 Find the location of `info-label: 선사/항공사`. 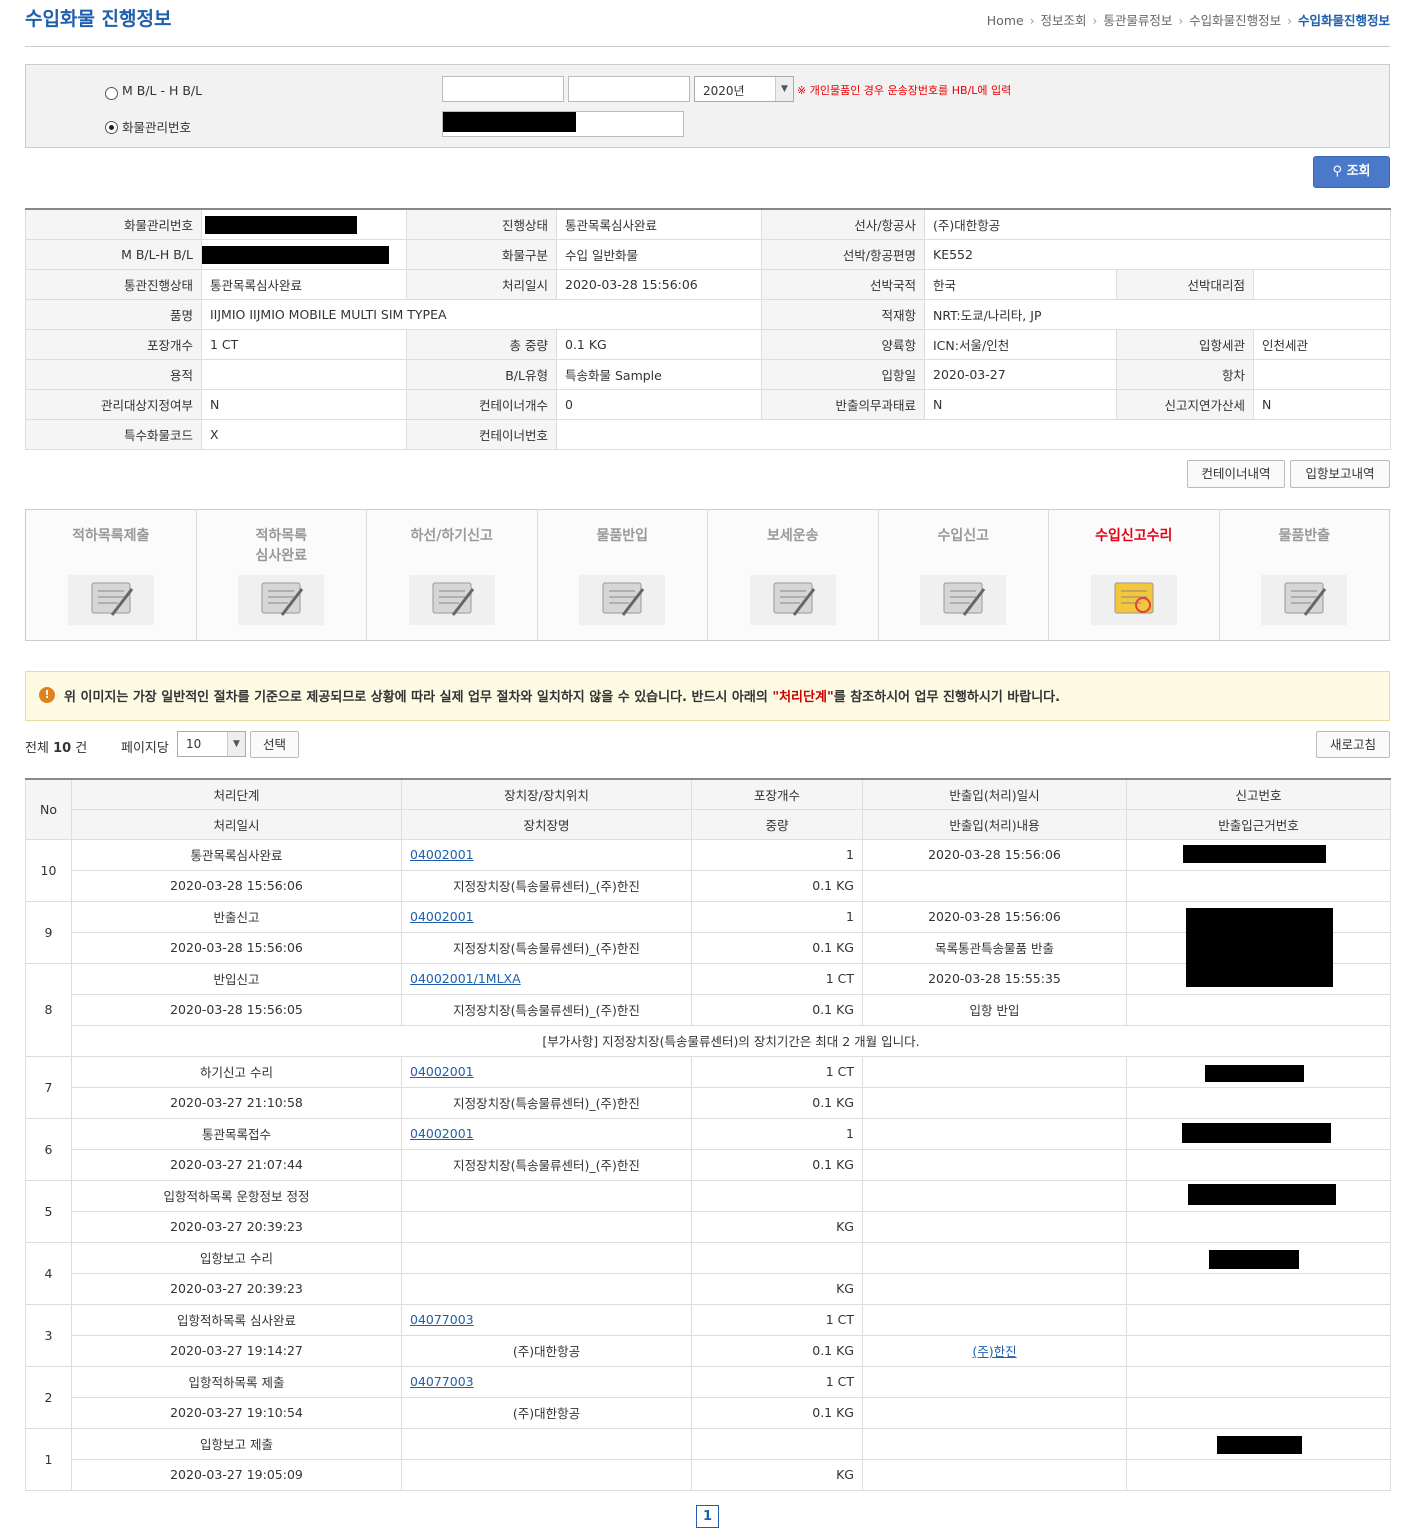

info-label: 선사/항공사 is located at coordinates (843, 224).